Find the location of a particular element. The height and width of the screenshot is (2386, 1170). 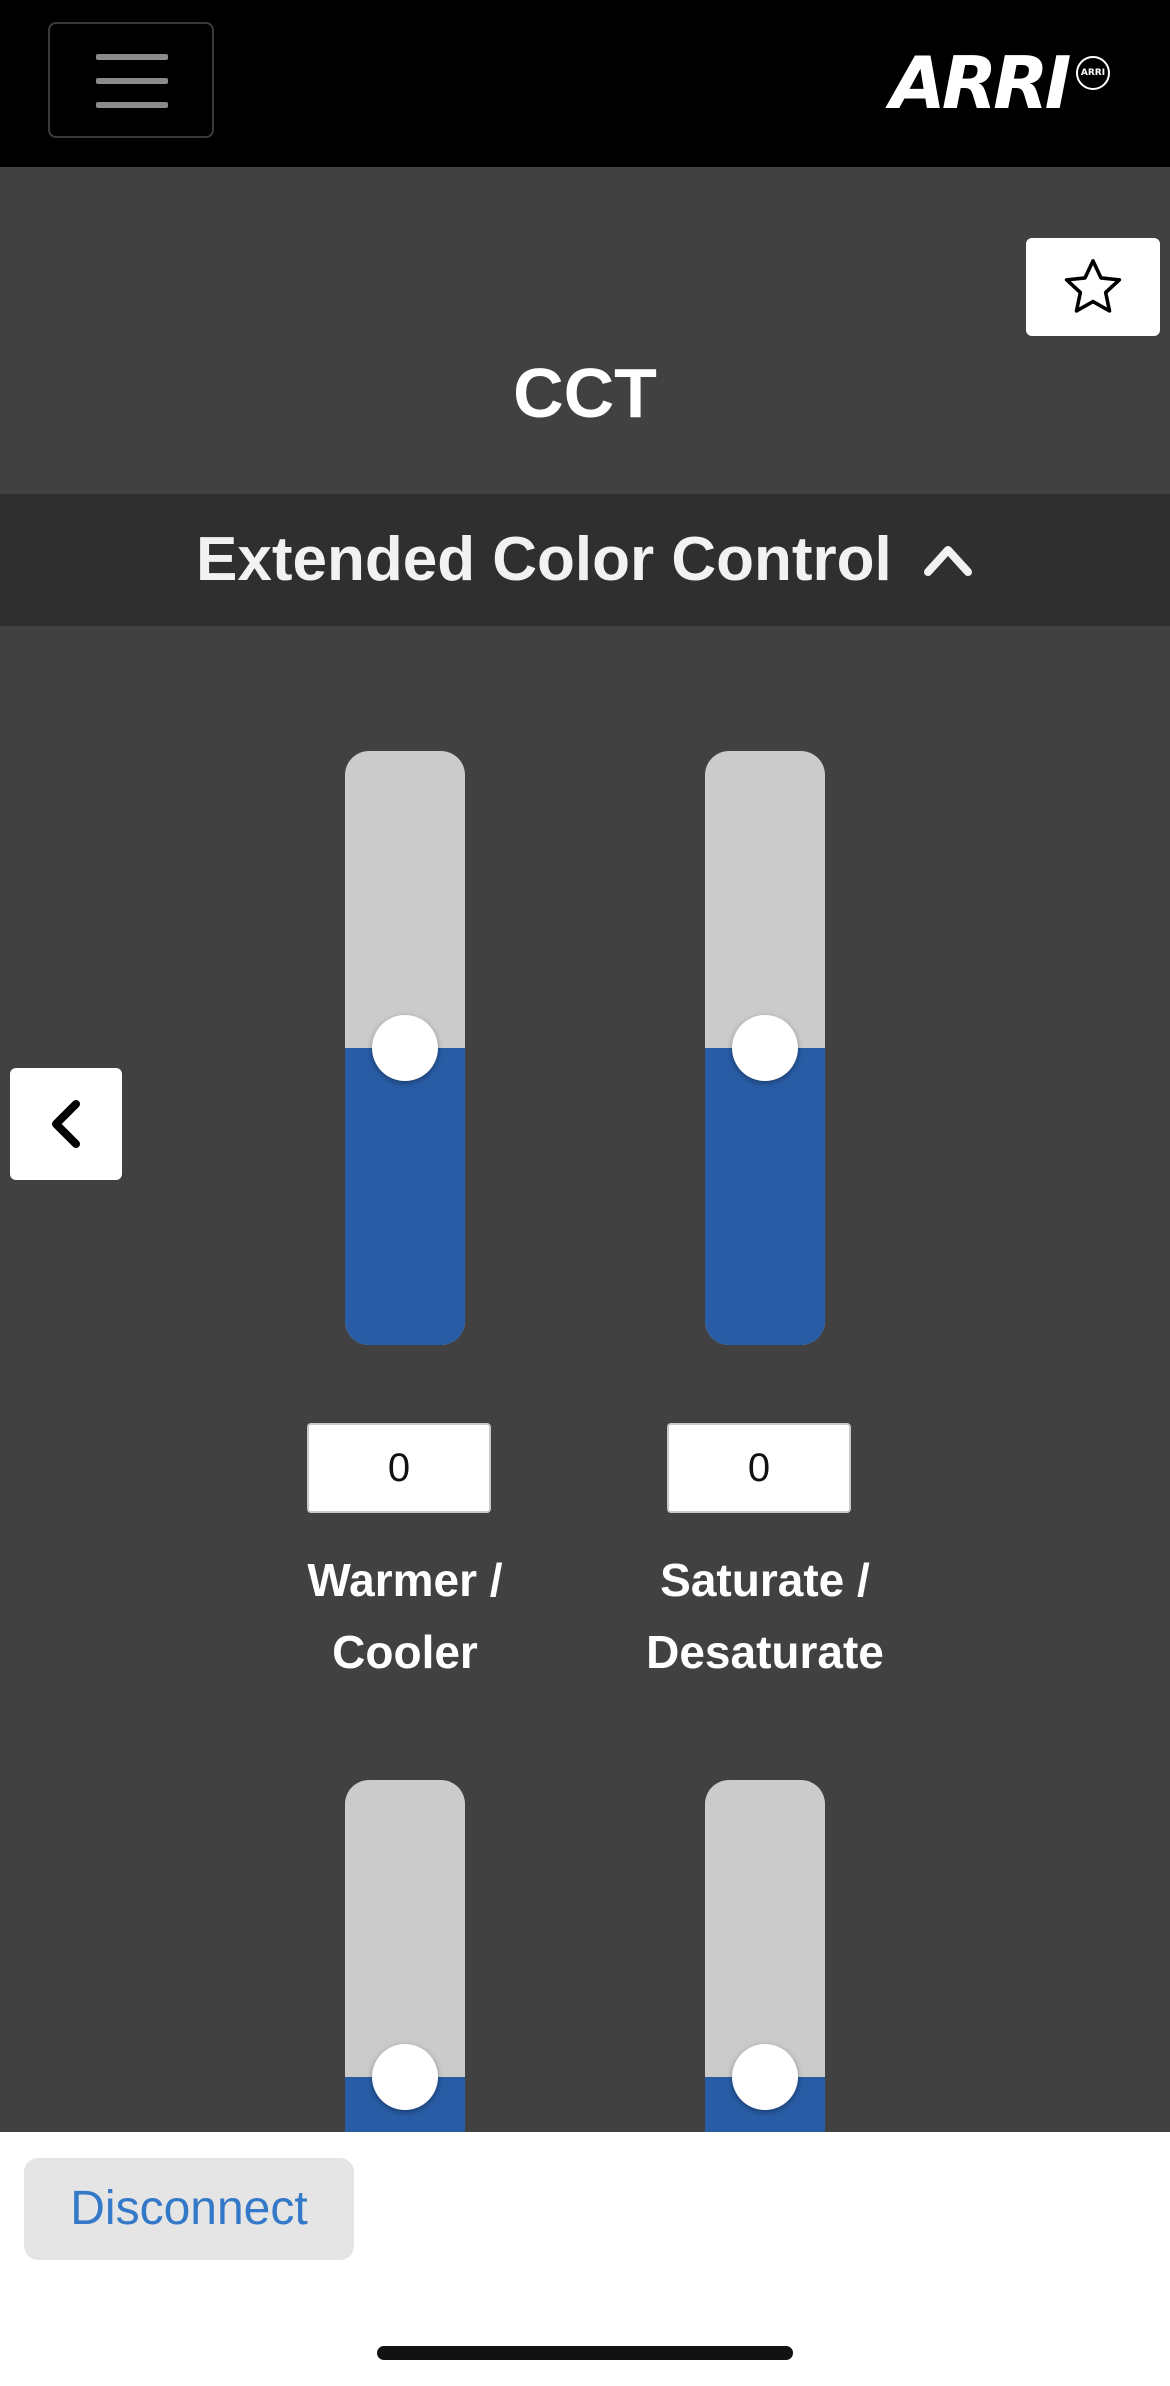

slider-3-thumb is located at coordinates (405, 2077).